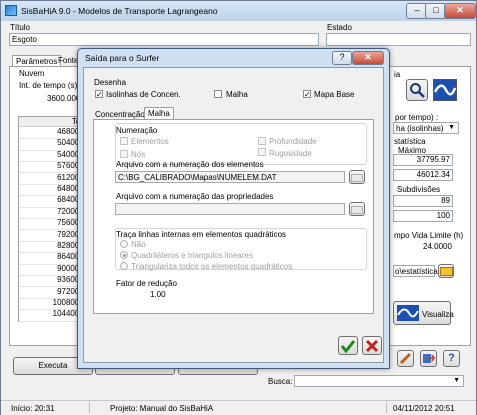 The image size is (477, 415). What do you see at coordinates (443, 215) in the screenshot?
I see `value-4: 100` at bounding box center [443, 215].